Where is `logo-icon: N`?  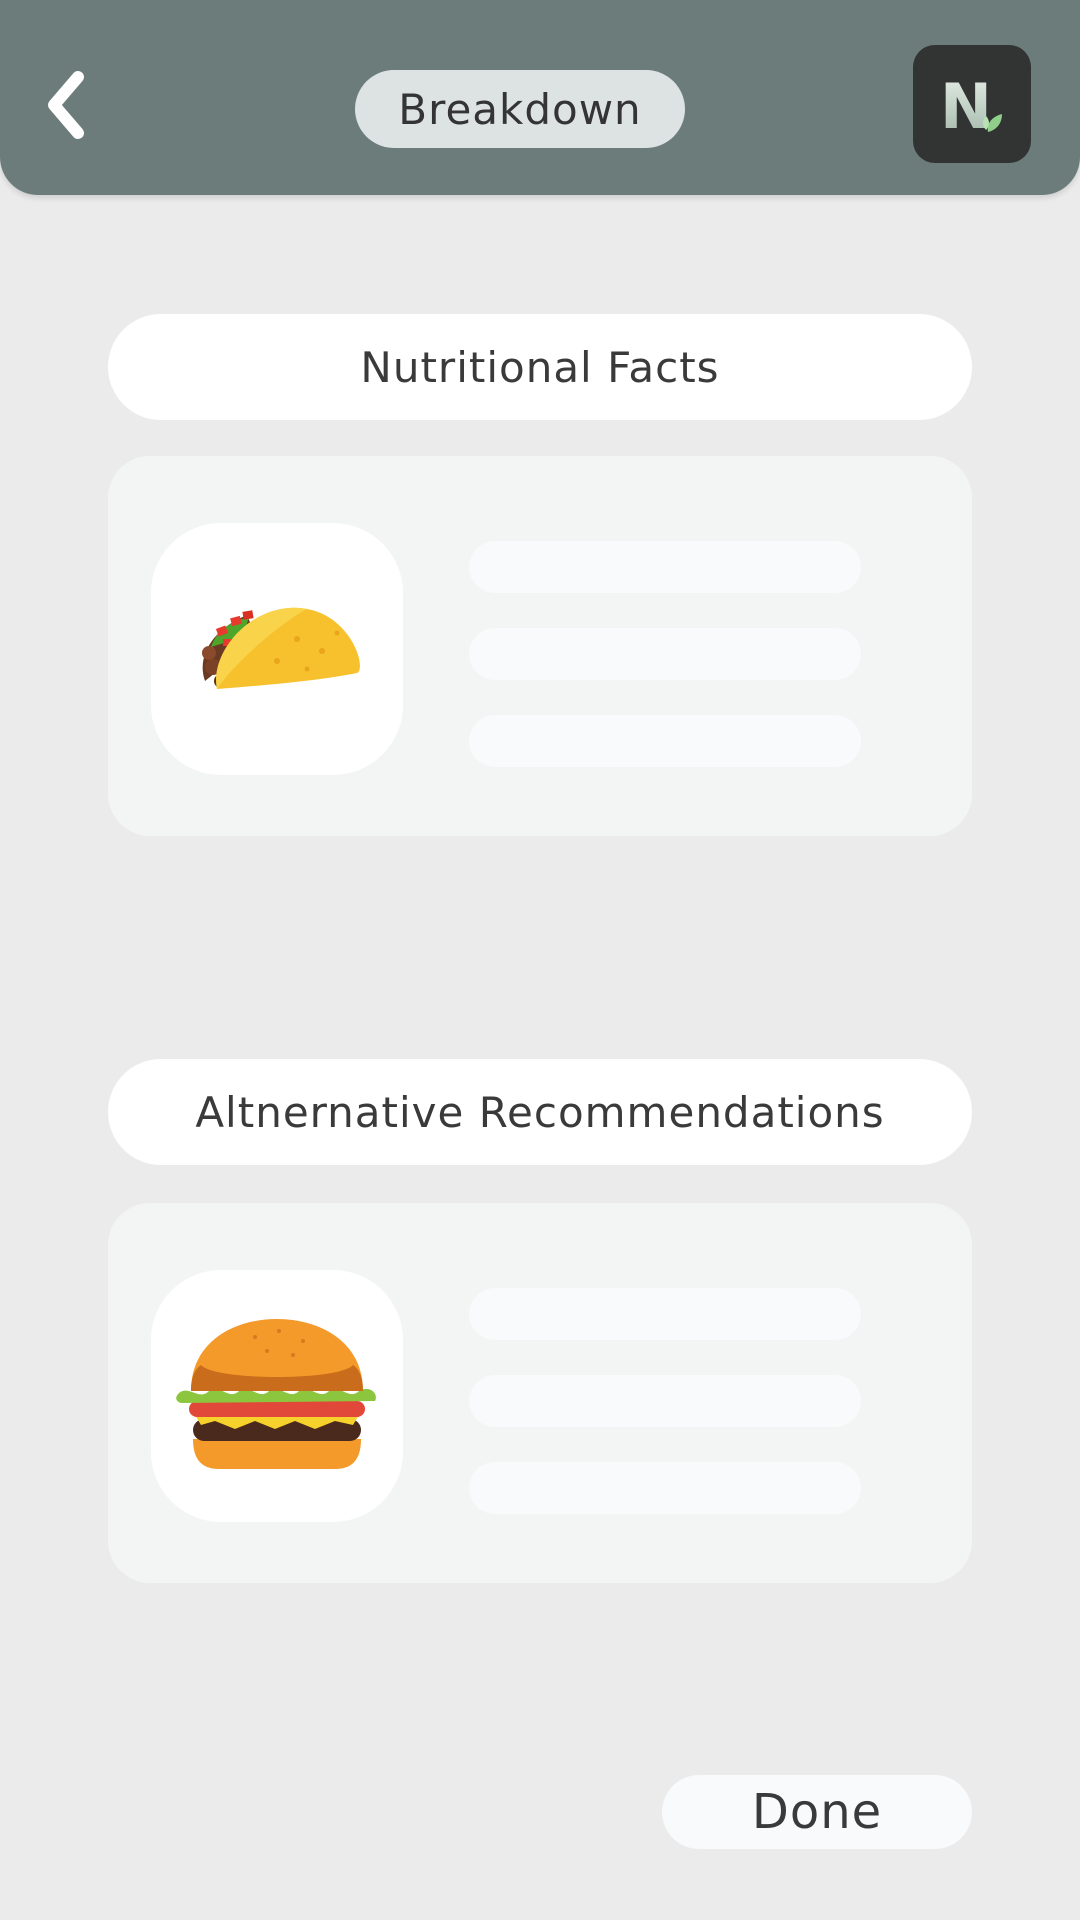
logo-icon: N is located at coordinates (971, 105).